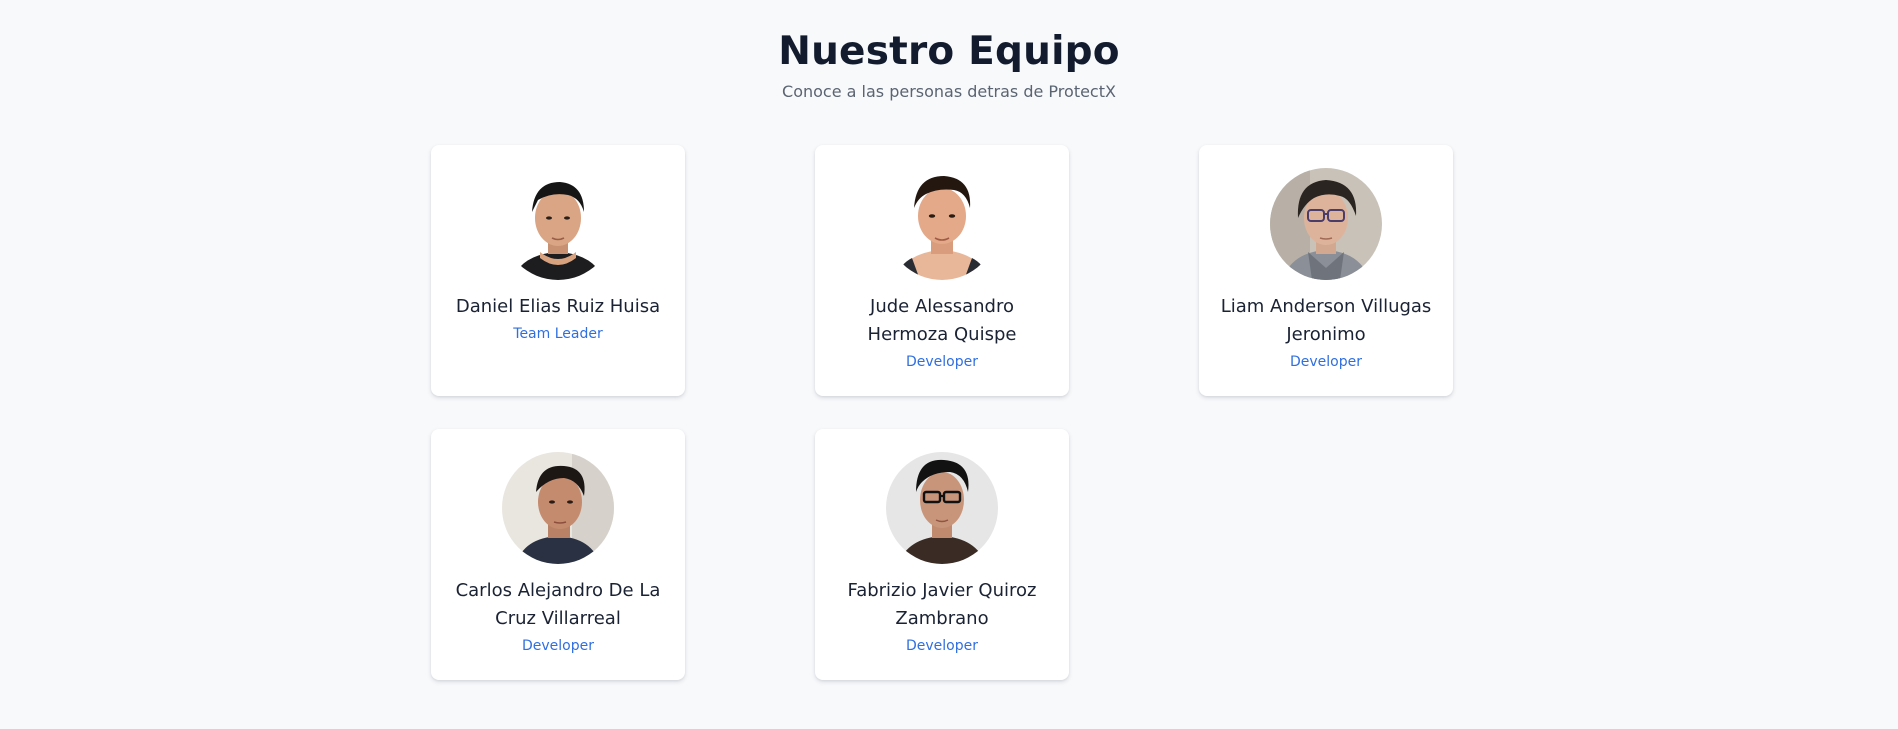 The width and height of the screenshot is (1898, 729). Describe the element at coordinates (558, 306) in the screenshot. I see `member-name: Daniel Elias Ruiz Huisa` at that location.